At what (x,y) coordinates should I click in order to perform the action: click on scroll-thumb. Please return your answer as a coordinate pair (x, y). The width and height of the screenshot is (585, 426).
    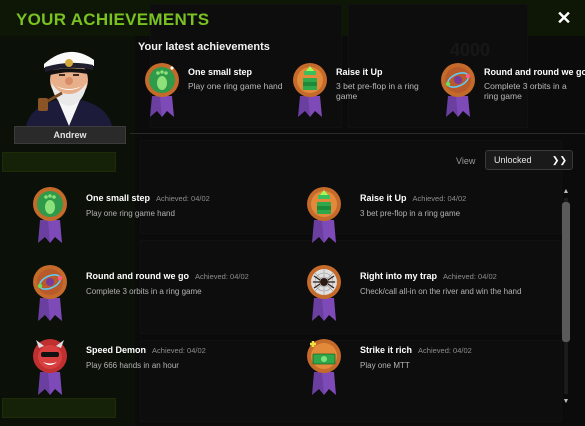
    Looking at the image, I should click on (566, 272).